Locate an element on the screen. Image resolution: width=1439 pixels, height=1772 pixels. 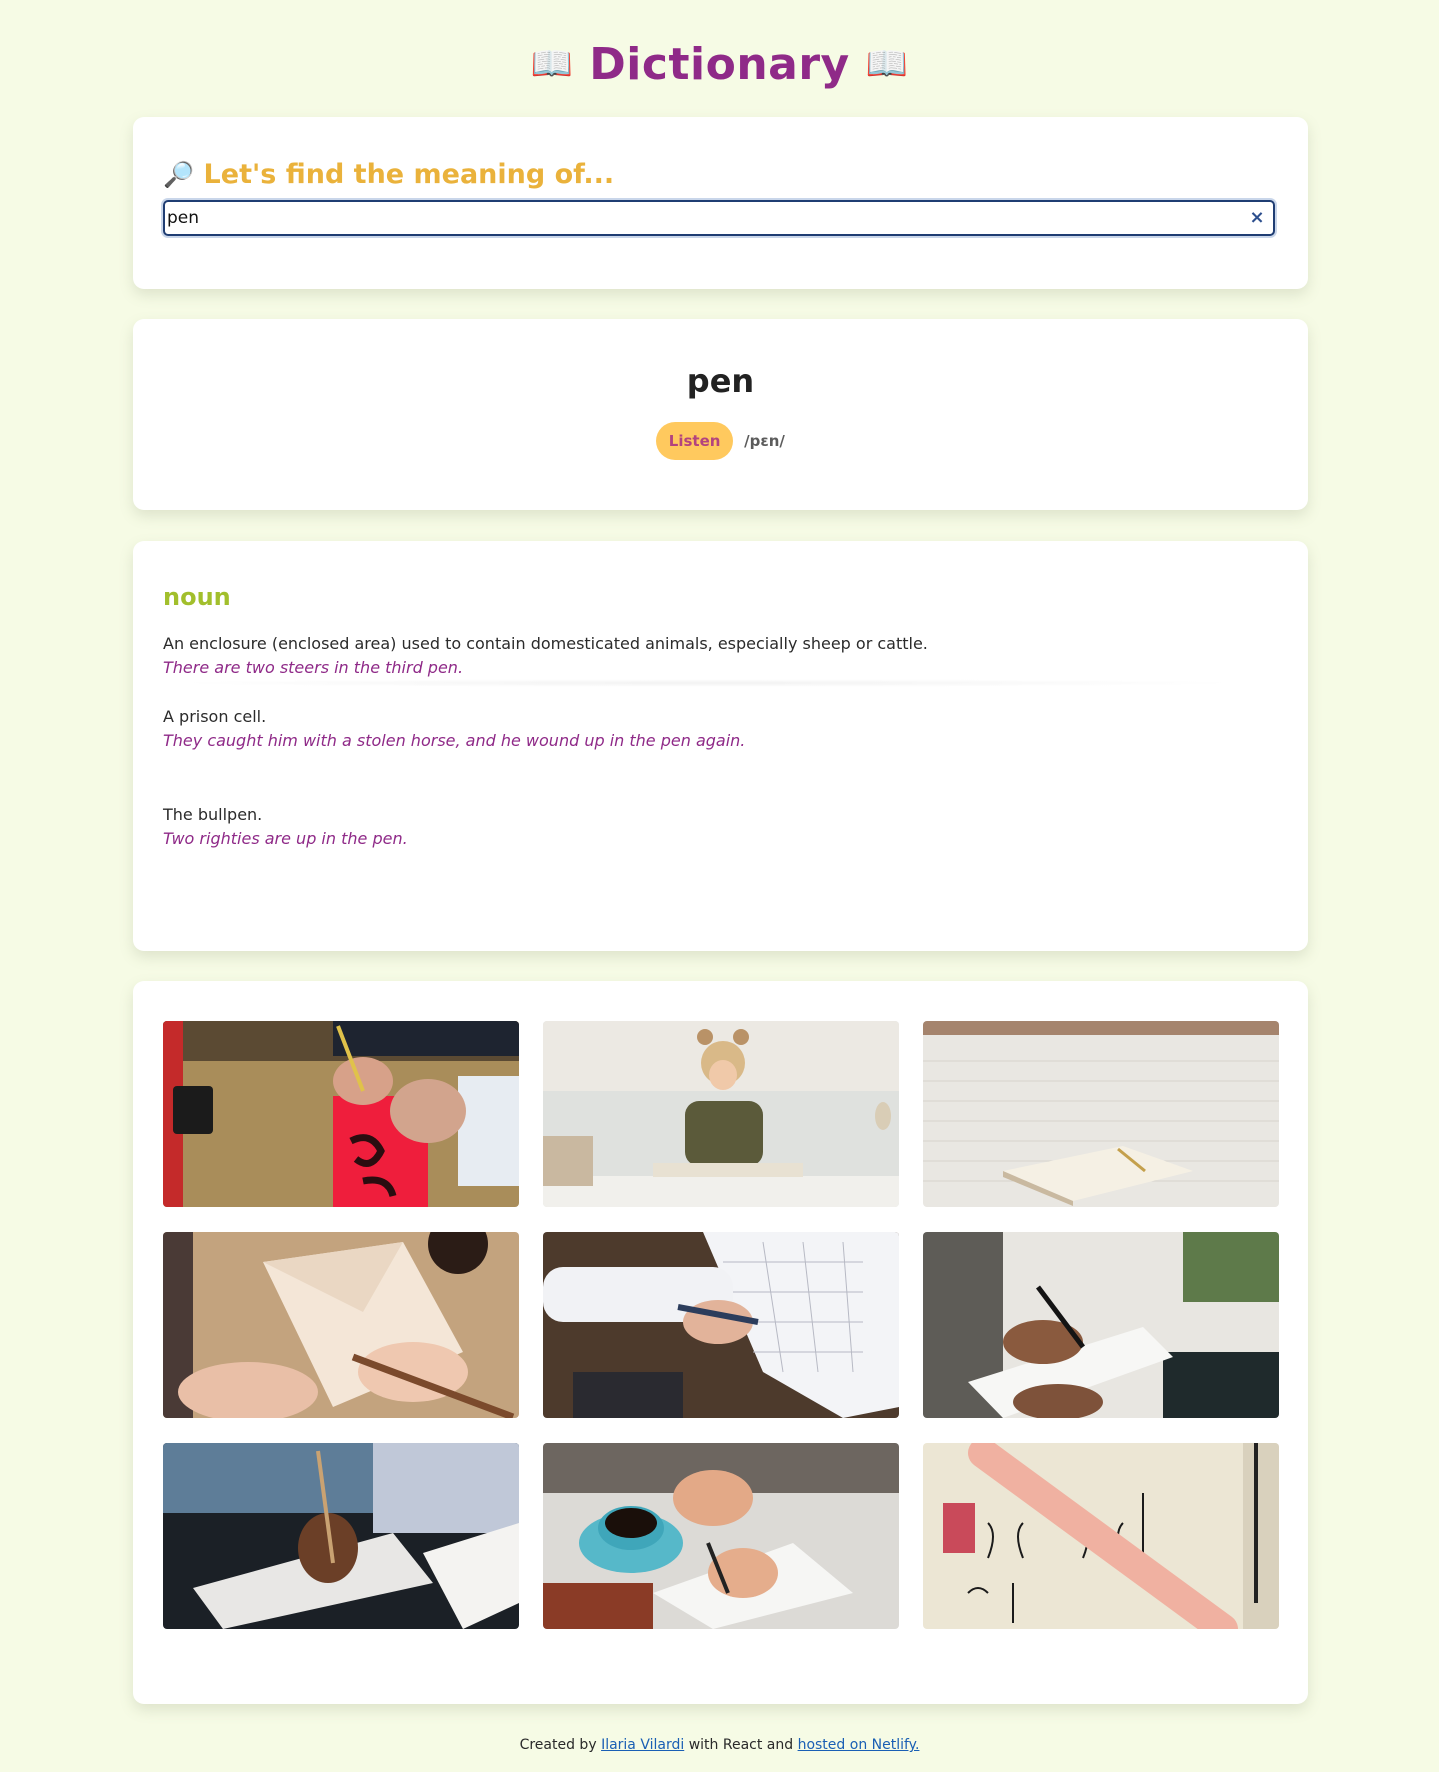
clipboard-writing-photo-image is located at coordinates (1101, 1325).